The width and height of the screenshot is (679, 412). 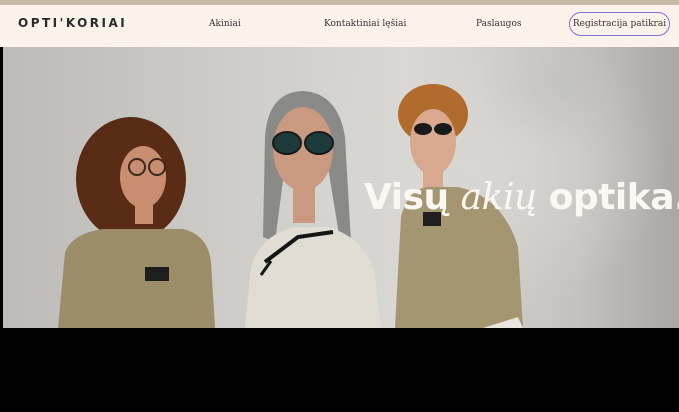 What do you see at coordinates (365, 24) in the screenshot?
I see `nav-link-kontaktiniai-lesiai: Kontaktiniai lęšiai` at bounding box center [365, 24].